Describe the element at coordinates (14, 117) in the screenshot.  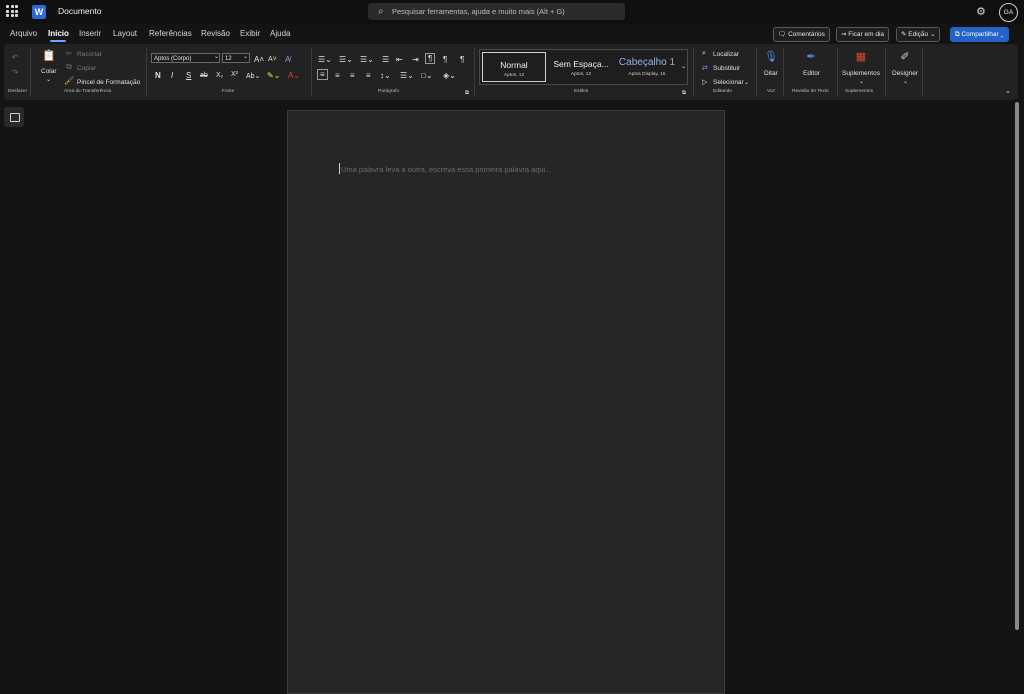
I see `navigation-pane-icon` at that location.